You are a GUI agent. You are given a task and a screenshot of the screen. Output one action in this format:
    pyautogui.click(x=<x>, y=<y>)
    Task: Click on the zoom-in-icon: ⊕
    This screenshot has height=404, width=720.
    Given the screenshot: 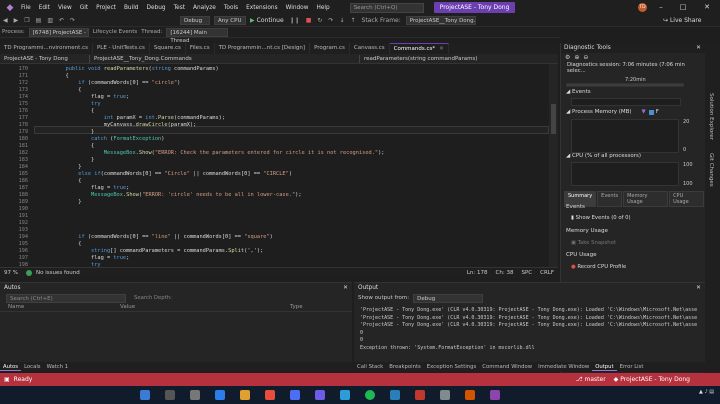 What is the action you would take?
    pyautogui.click(x=576, y=57)
    